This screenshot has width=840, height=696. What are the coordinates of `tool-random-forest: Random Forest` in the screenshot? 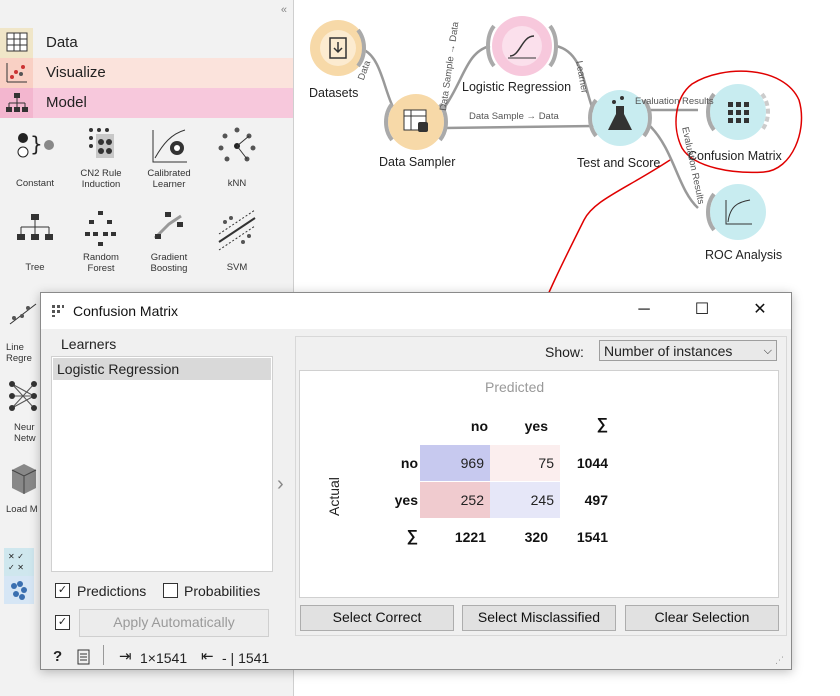 It's located at (101, 241).